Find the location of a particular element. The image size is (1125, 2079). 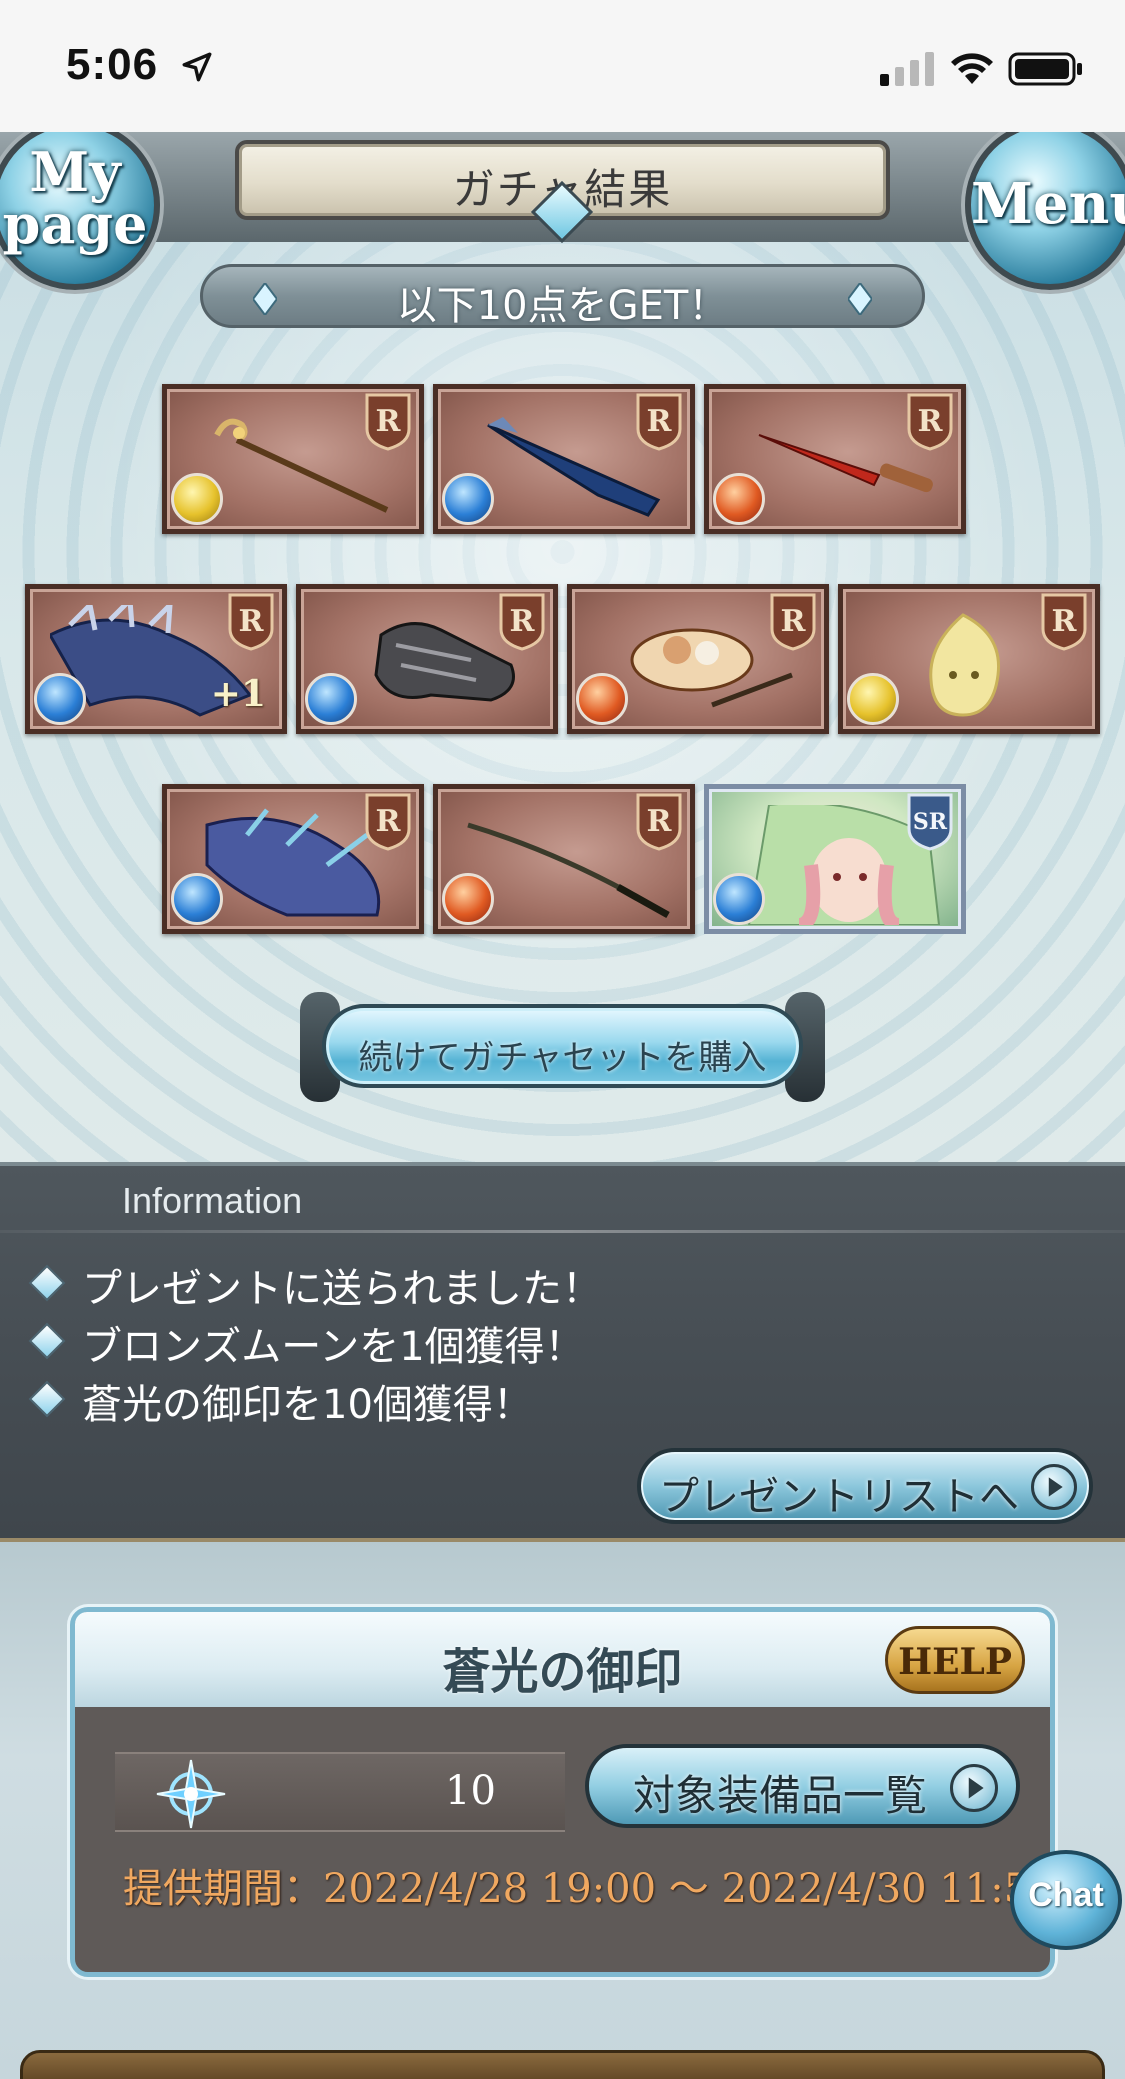

svg-text: SR is located at coordinates (930, 822).